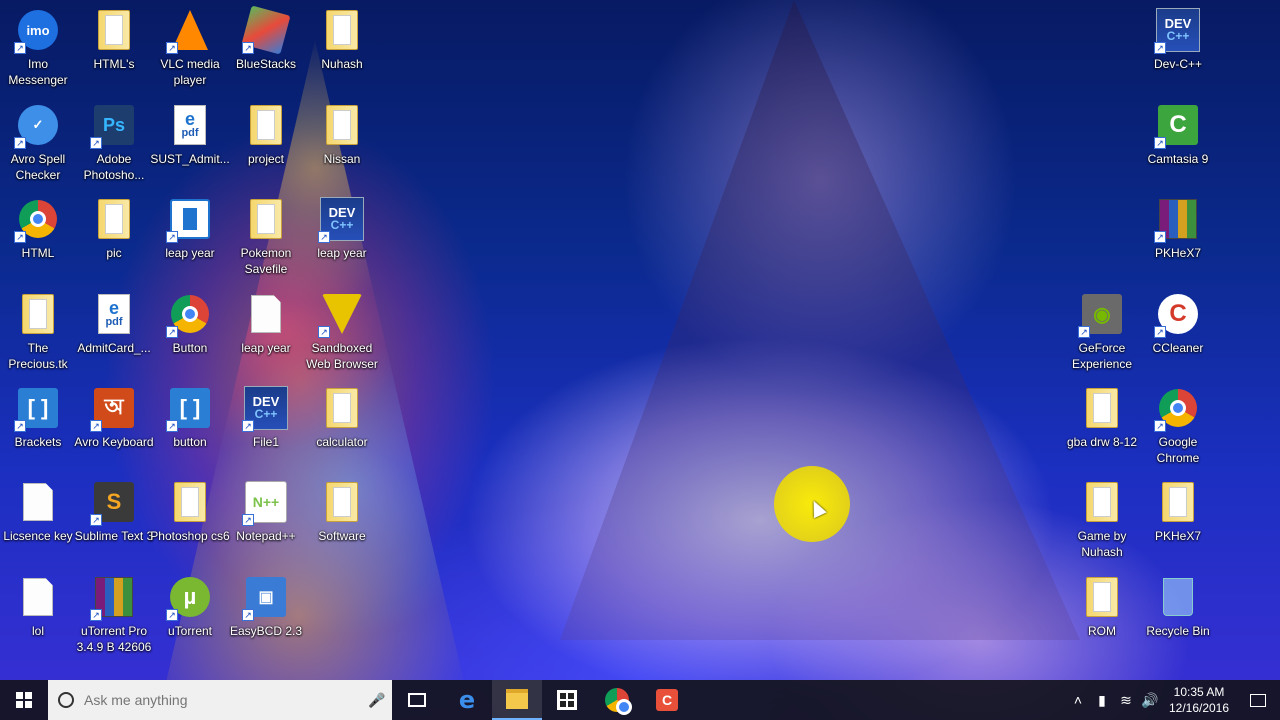 Image resolution: width=1280 pixels, height=720 pixels. I want to click on desktop-icon-rom: ROM, so click(1102, 618).